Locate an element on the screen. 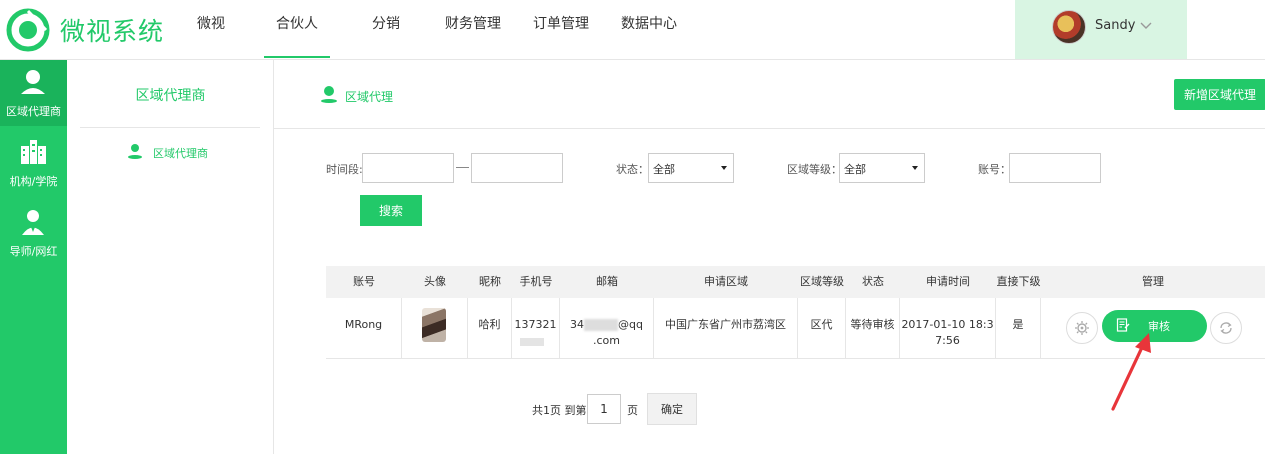  mentor-icon is located at coordinates (33, 222).